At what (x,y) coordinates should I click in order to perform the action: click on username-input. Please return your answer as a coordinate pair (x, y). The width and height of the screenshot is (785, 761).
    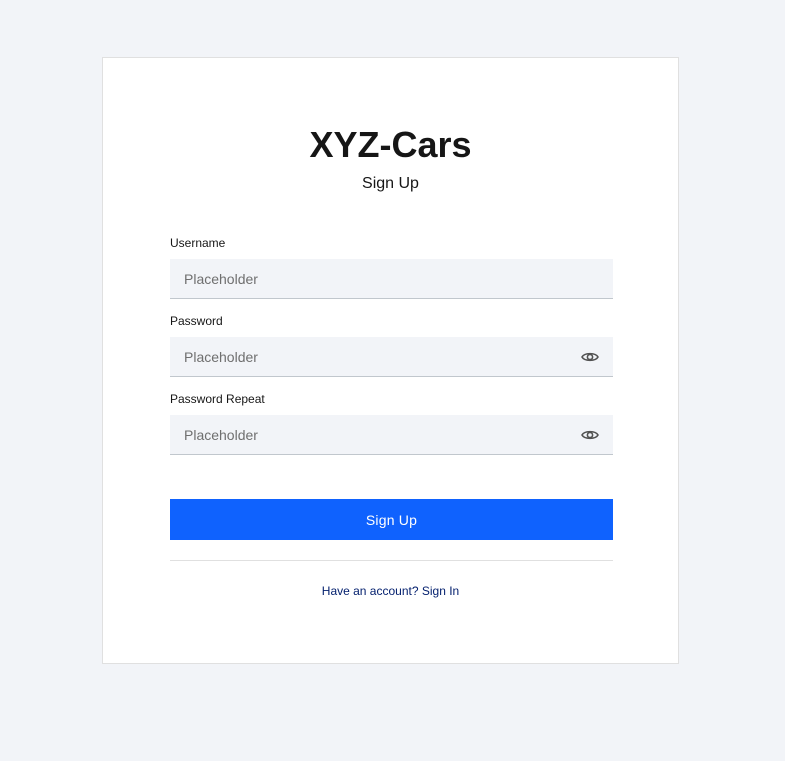
    Looking at the image, I should click on (391, 278).